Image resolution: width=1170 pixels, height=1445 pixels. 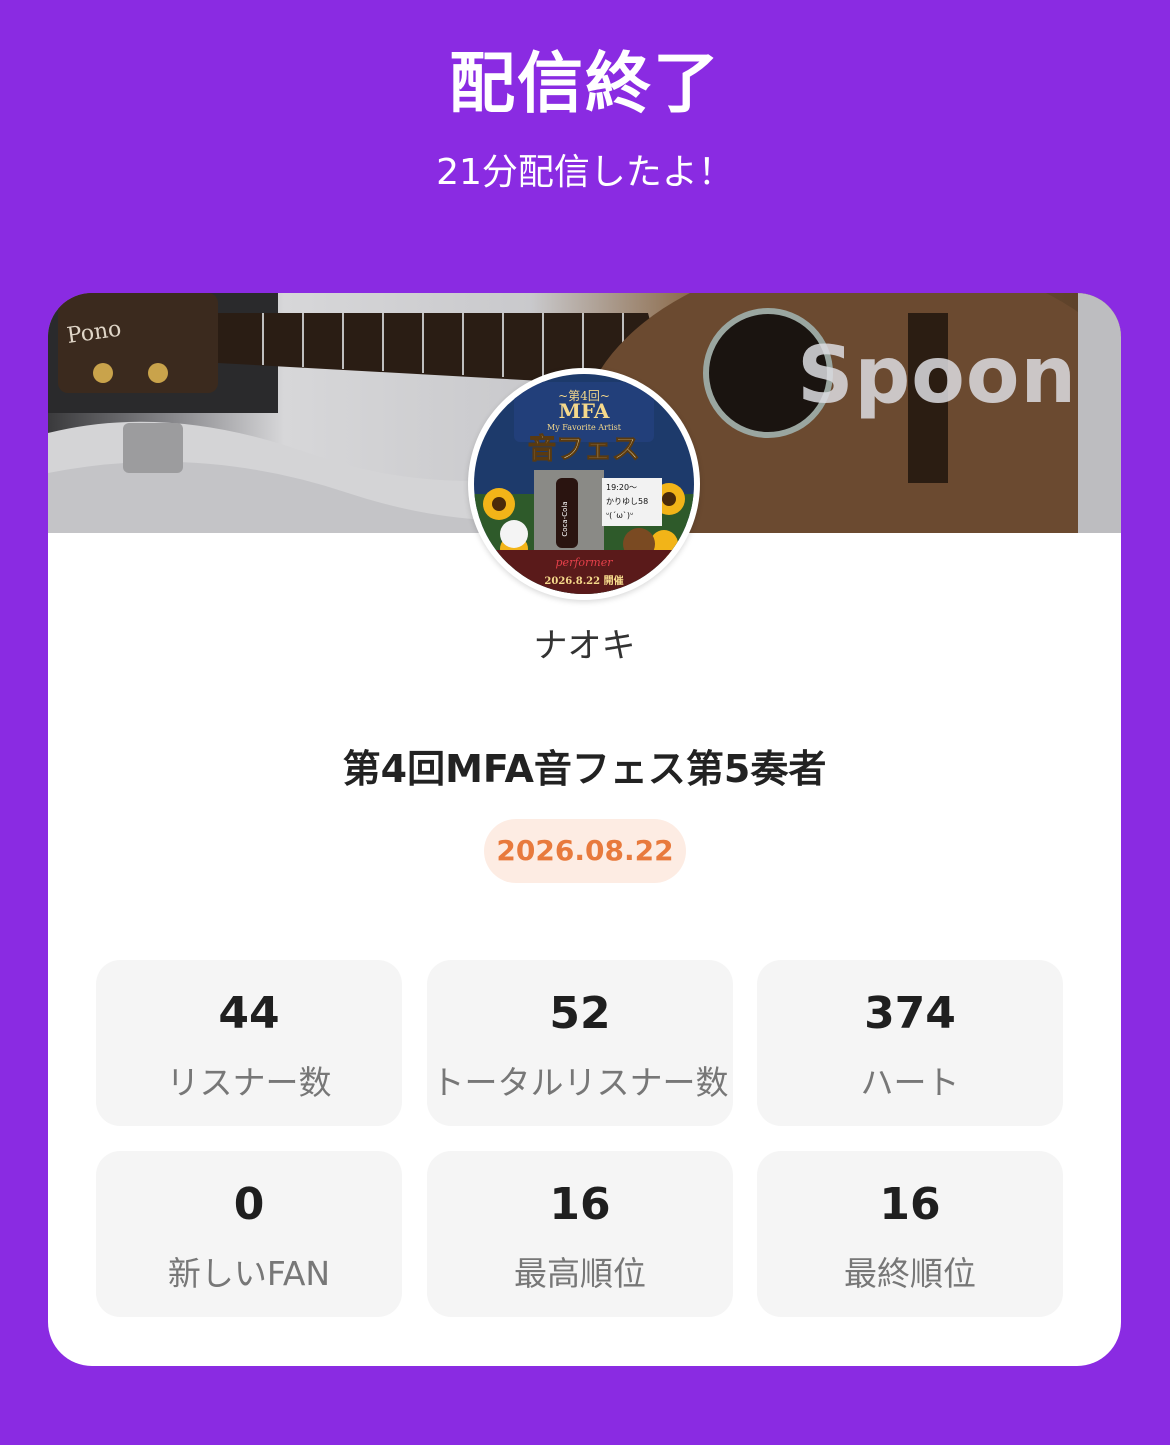 What do you see at coordinates (910, 1234) in the screenshot?
I see `stat-final-rank: 16 最終順位` at bounding box center [910, 1234].